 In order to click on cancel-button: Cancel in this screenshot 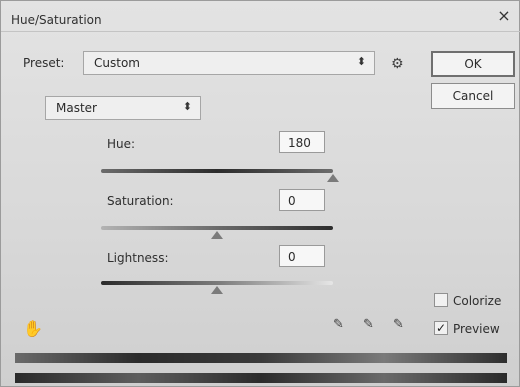, I will do `click(473, 96)`.